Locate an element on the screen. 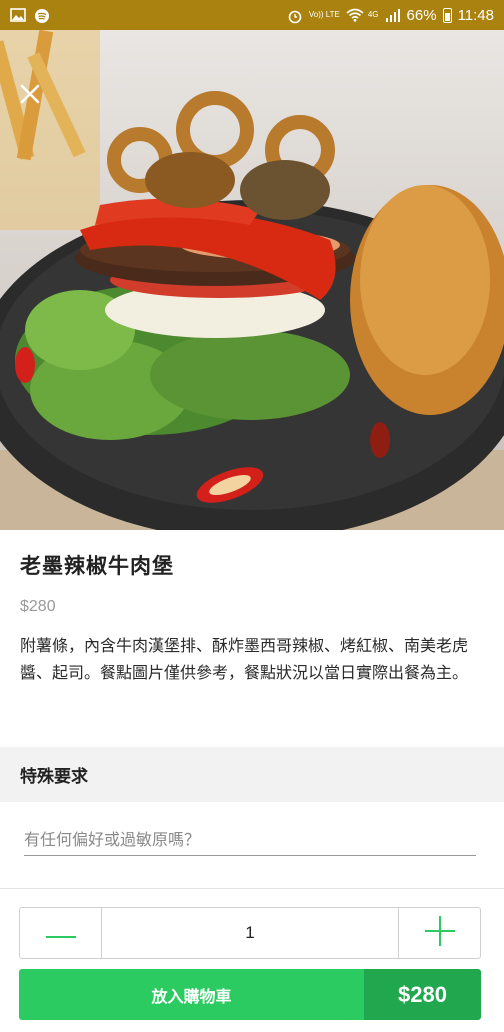 This screenshot has height=1032, width=504. minus-icon is located at coordinates (60, 933).